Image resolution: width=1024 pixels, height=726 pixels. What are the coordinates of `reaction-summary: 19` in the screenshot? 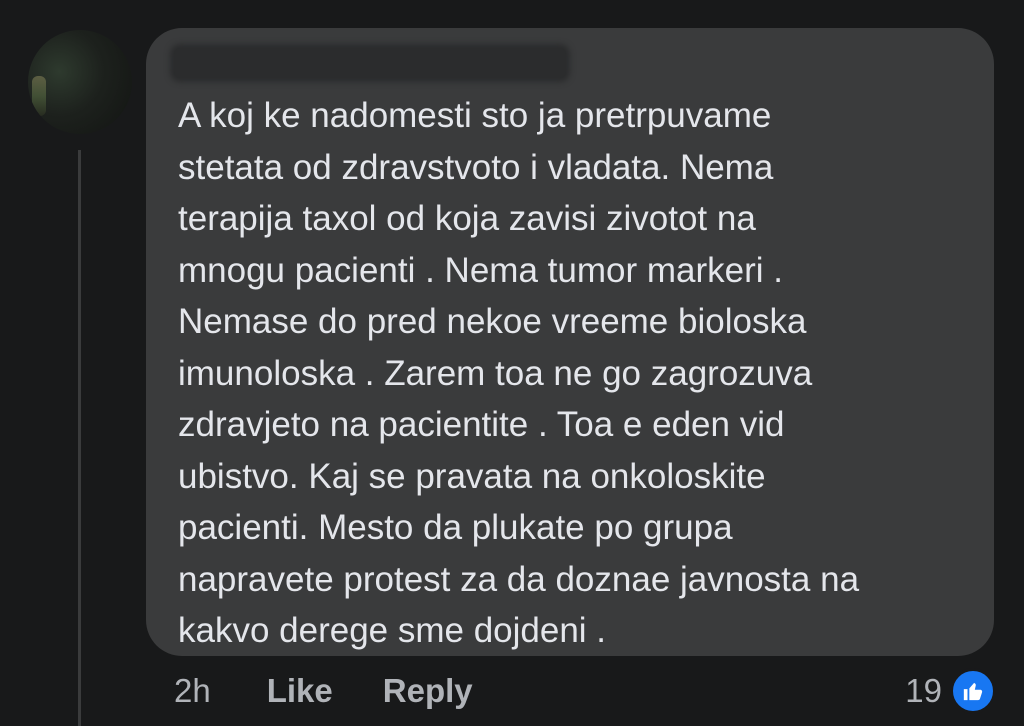 It's located at (950, 691).